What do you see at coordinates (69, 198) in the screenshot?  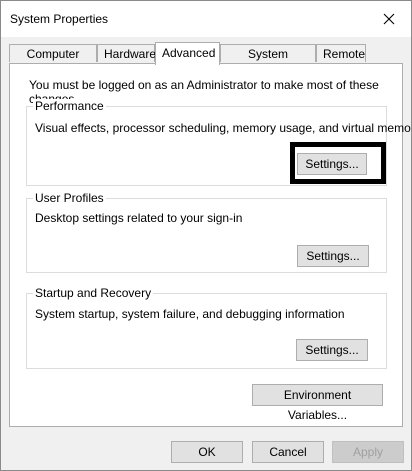 I see `user-profiles-group-title: User Profiles` at bounding box center [69, 198].